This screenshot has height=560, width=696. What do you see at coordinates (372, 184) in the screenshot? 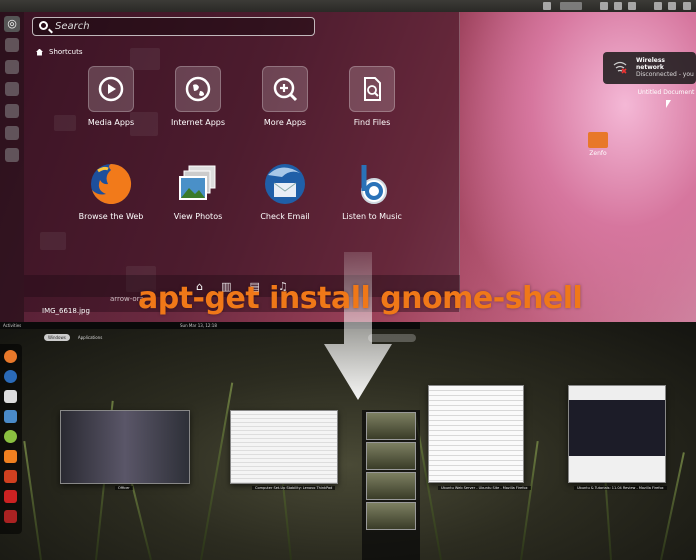
I see `banshee-icon` at bounding box center [372, 184].